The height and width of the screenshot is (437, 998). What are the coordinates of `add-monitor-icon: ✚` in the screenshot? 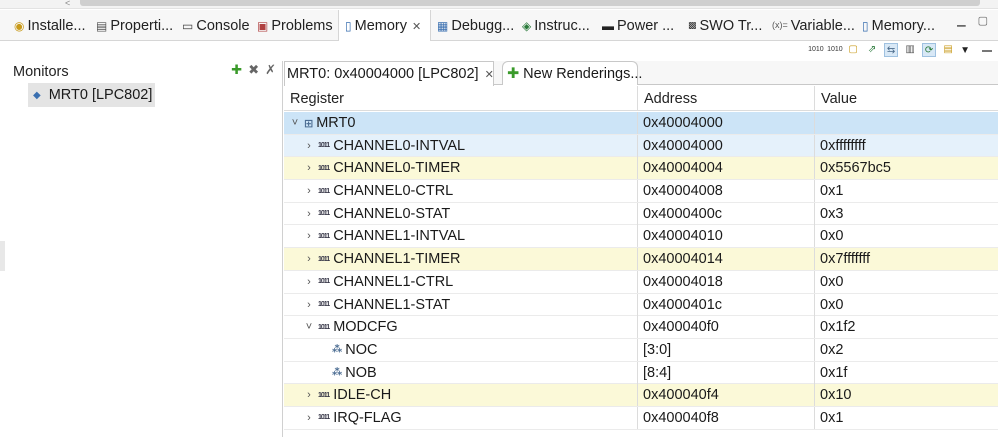 It's located at (236, 70).